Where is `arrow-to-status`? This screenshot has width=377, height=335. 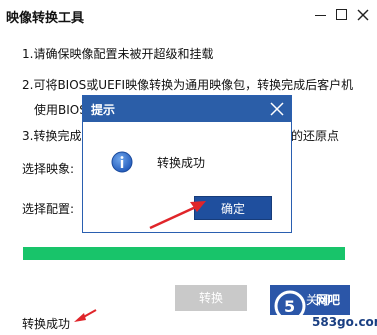
arrow-to-status is located at coordinates (85, 315).